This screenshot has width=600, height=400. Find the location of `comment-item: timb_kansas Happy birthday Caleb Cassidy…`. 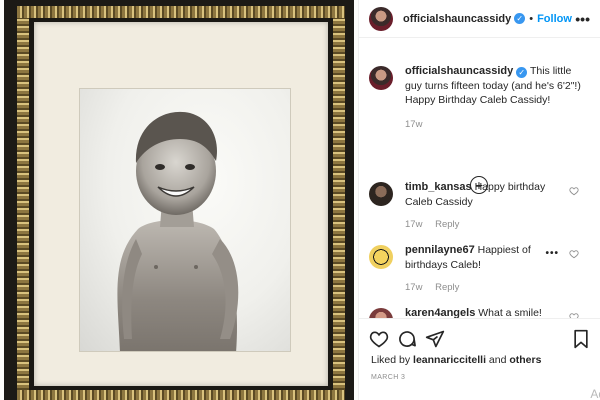

comment-item: timb_kansas Happy birthday Caleb Cassidy… is located at coordinates (480, 206).